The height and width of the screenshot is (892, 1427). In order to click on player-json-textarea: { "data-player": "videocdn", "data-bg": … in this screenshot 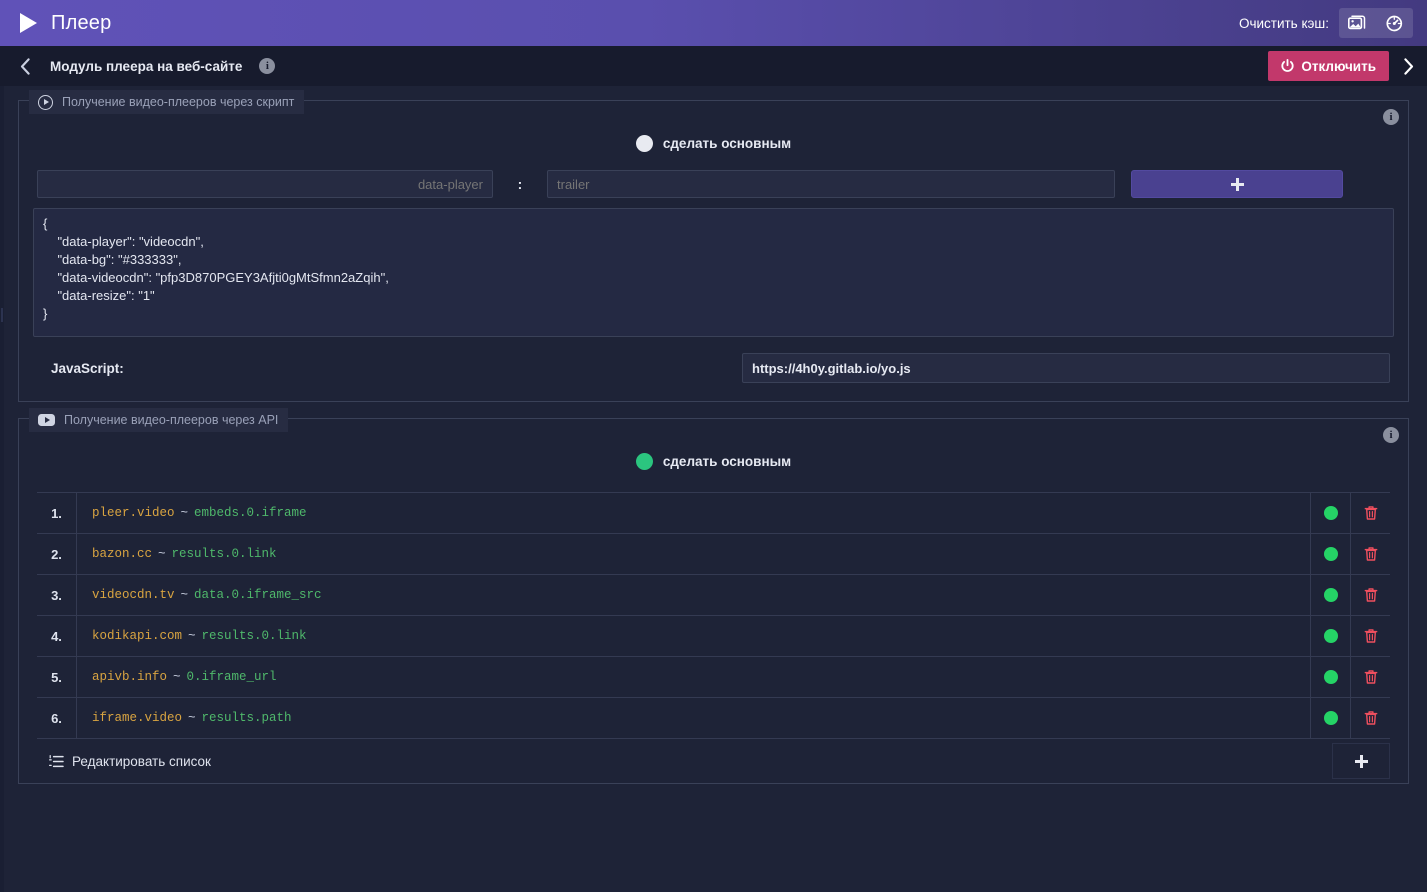, I will do `click(713, 272)`.